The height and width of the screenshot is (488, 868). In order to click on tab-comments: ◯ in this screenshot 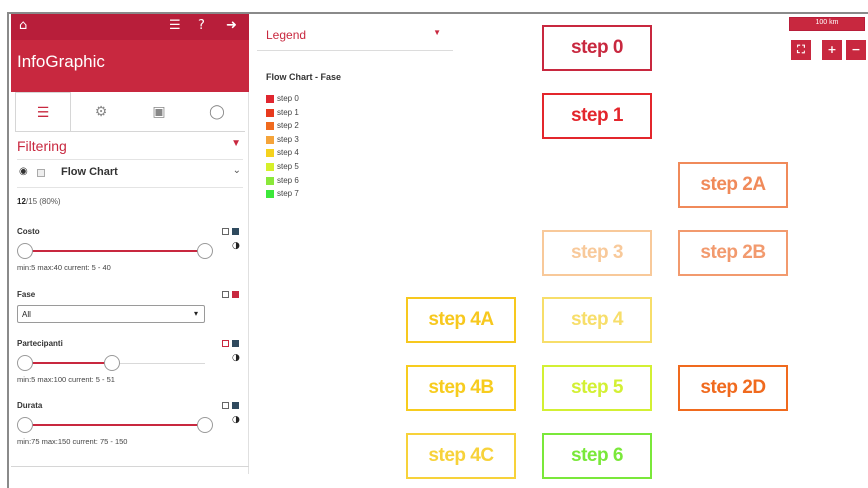, I will do `click(217, 112)`.